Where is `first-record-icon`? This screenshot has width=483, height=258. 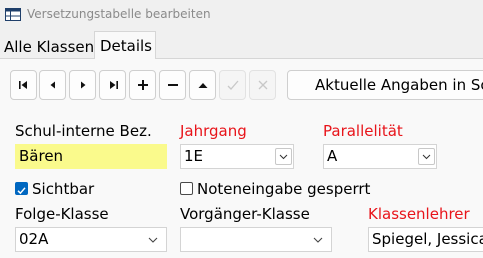
first-record-icon is located at coordinates (22, 85).